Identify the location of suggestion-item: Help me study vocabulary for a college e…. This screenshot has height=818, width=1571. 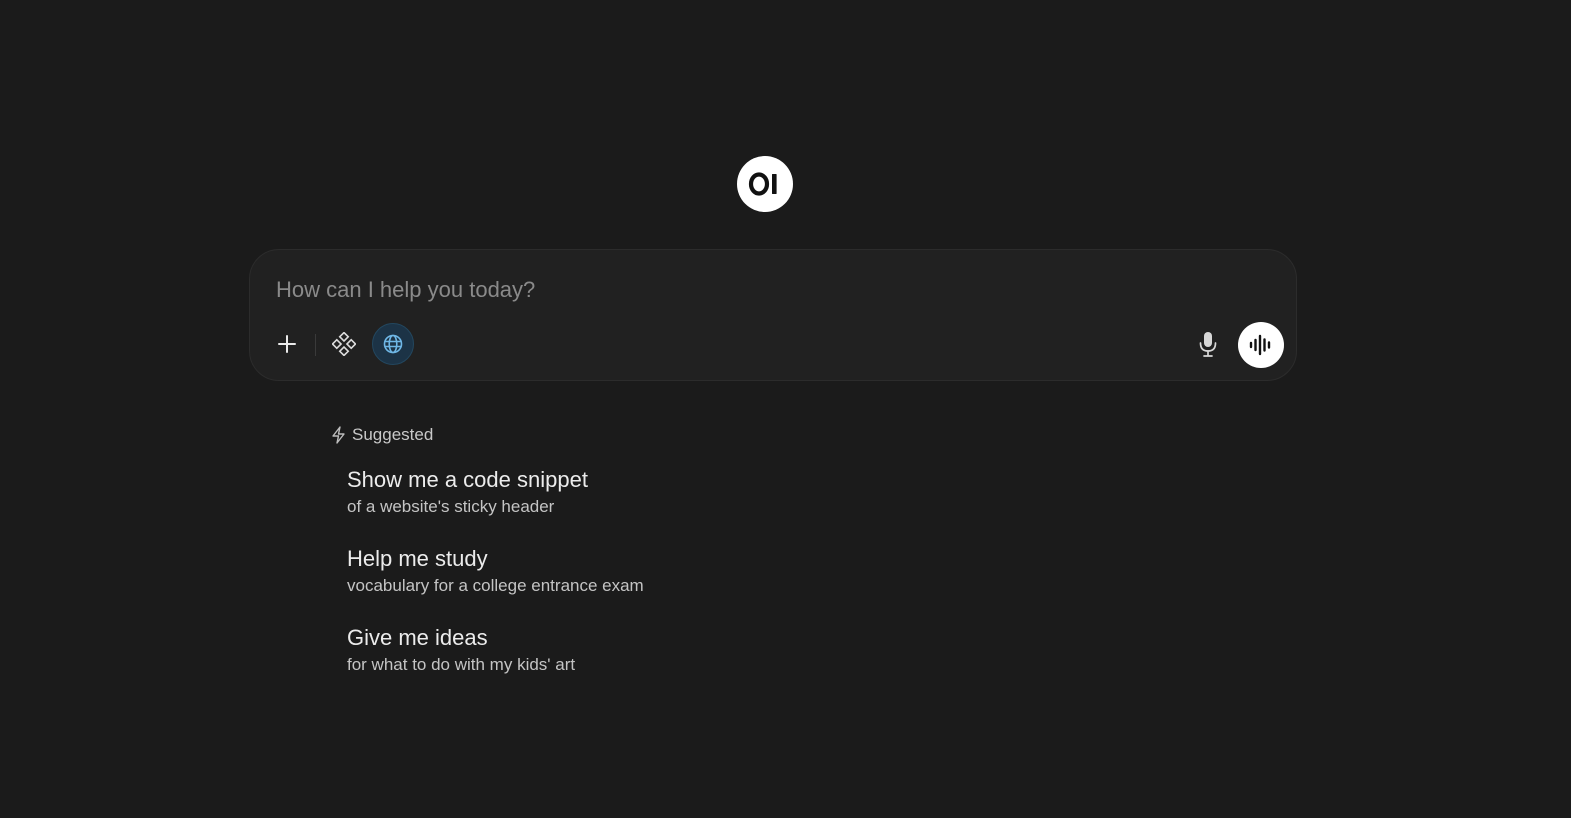
(577, 571).